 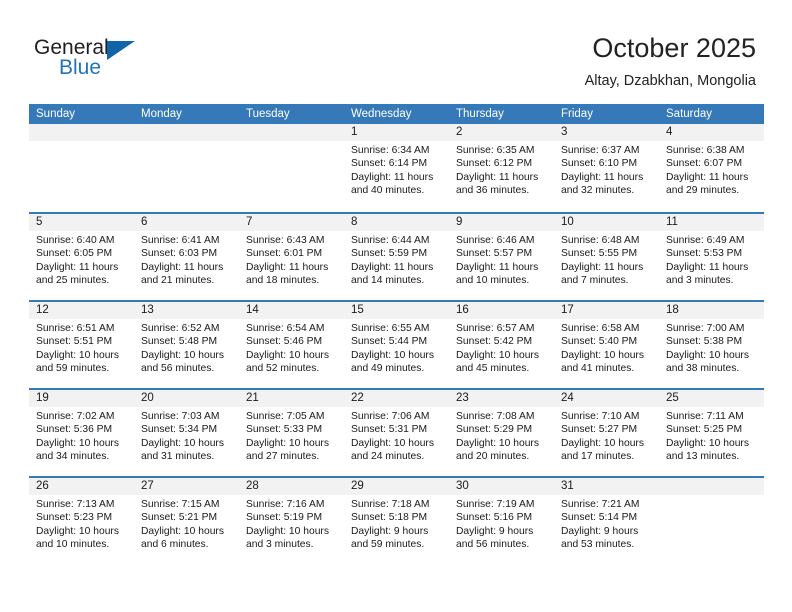 What do you see at coordinates (291, 486) in the screenshot?
I see `day-number: 28` at bounding box center [291, 486].